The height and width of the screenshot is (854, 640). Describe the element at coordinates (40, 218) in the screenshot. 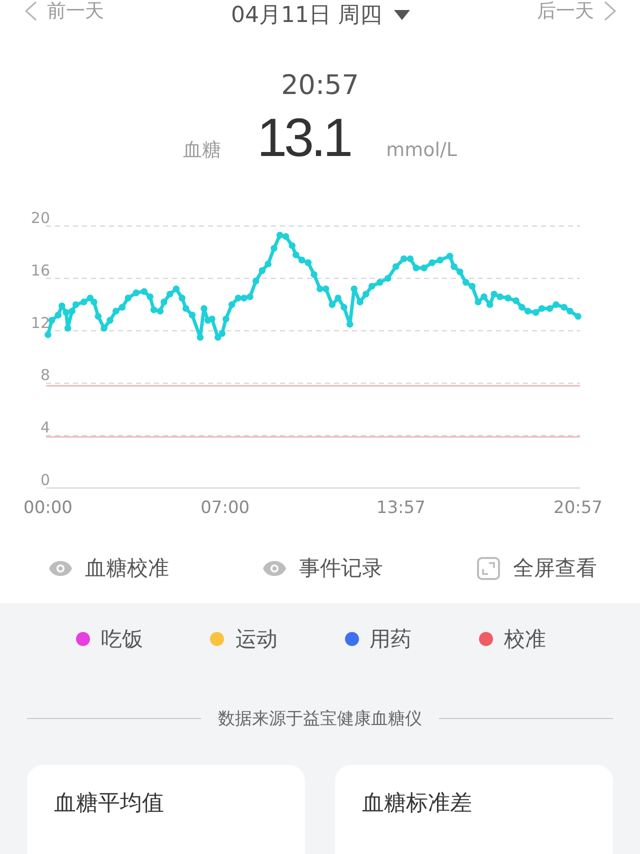

I see `y-axis-label: 20` at that location.